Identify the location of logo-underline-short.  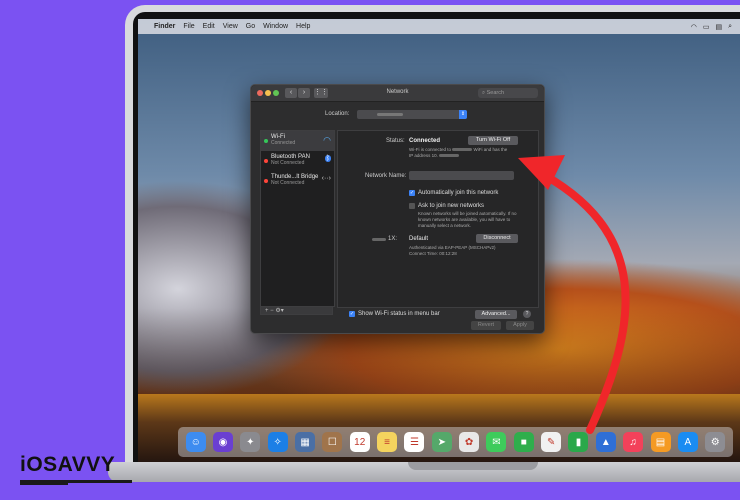
(44, 484).